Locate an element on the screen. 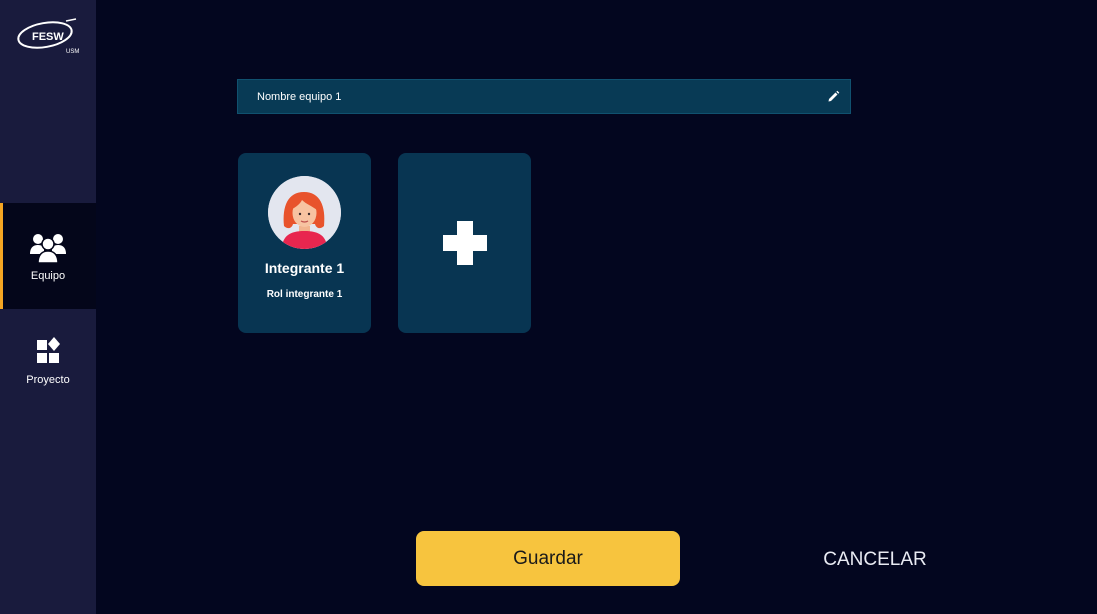  cancel-button: CANCELAR is located at coordinates (875, 560).